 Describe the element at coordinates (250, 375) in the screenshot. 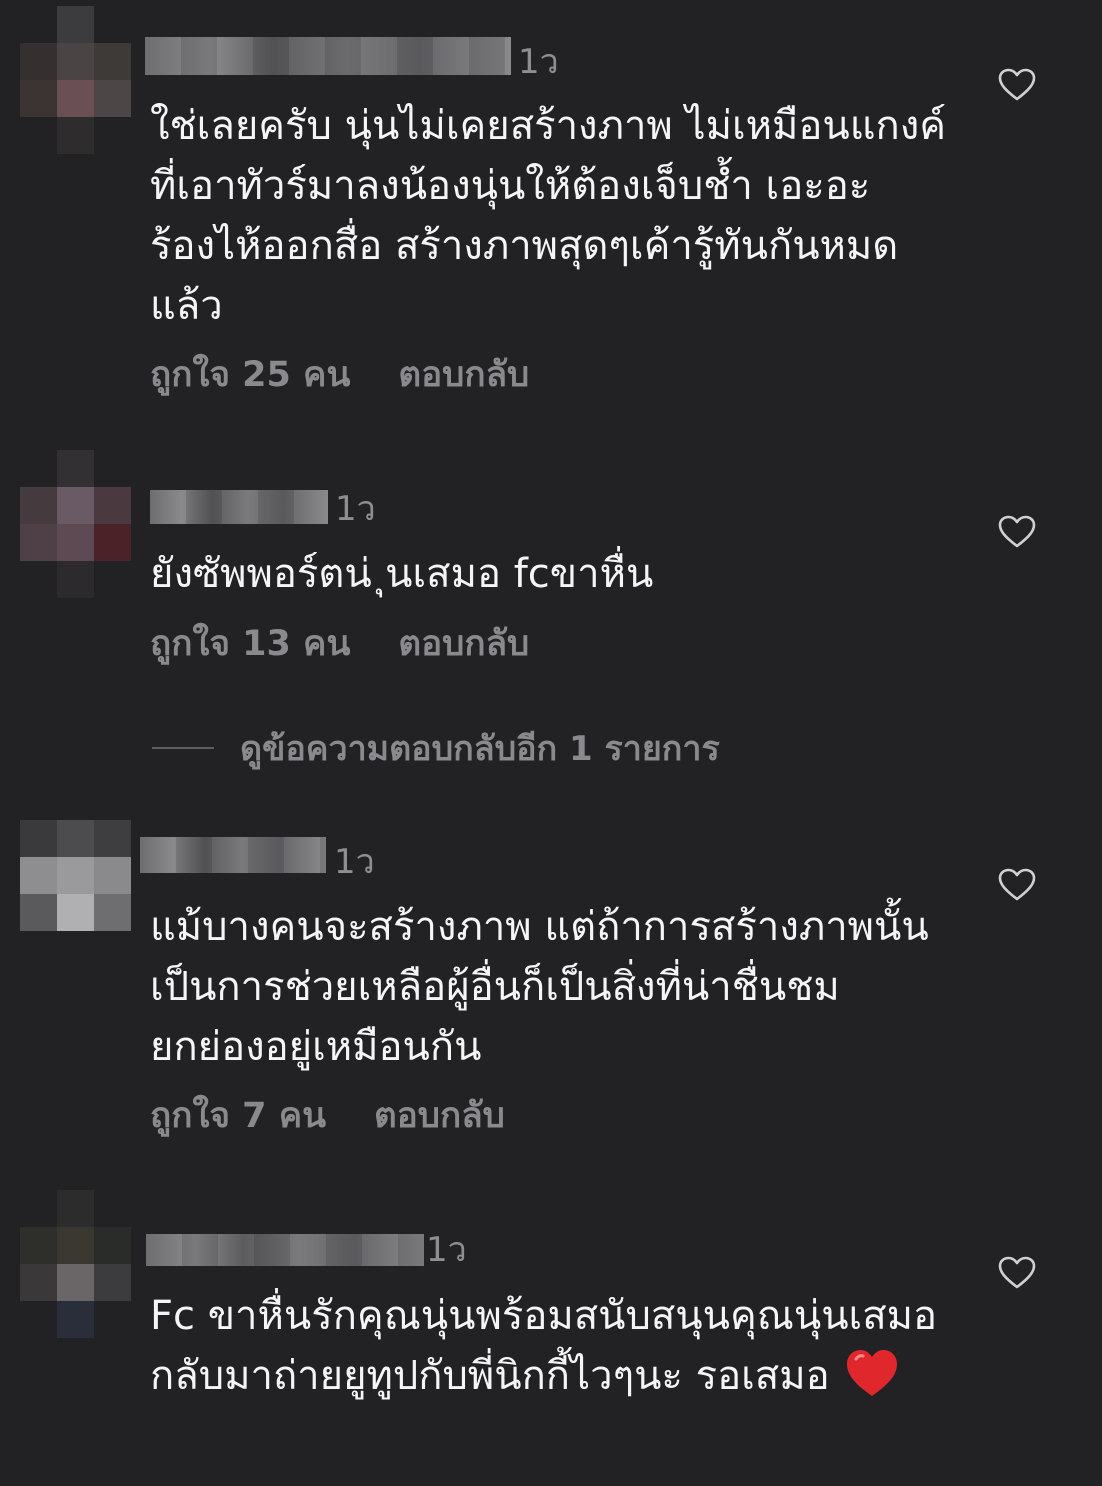

I see `like-count: ถูกใจ 25 คน` at that location.